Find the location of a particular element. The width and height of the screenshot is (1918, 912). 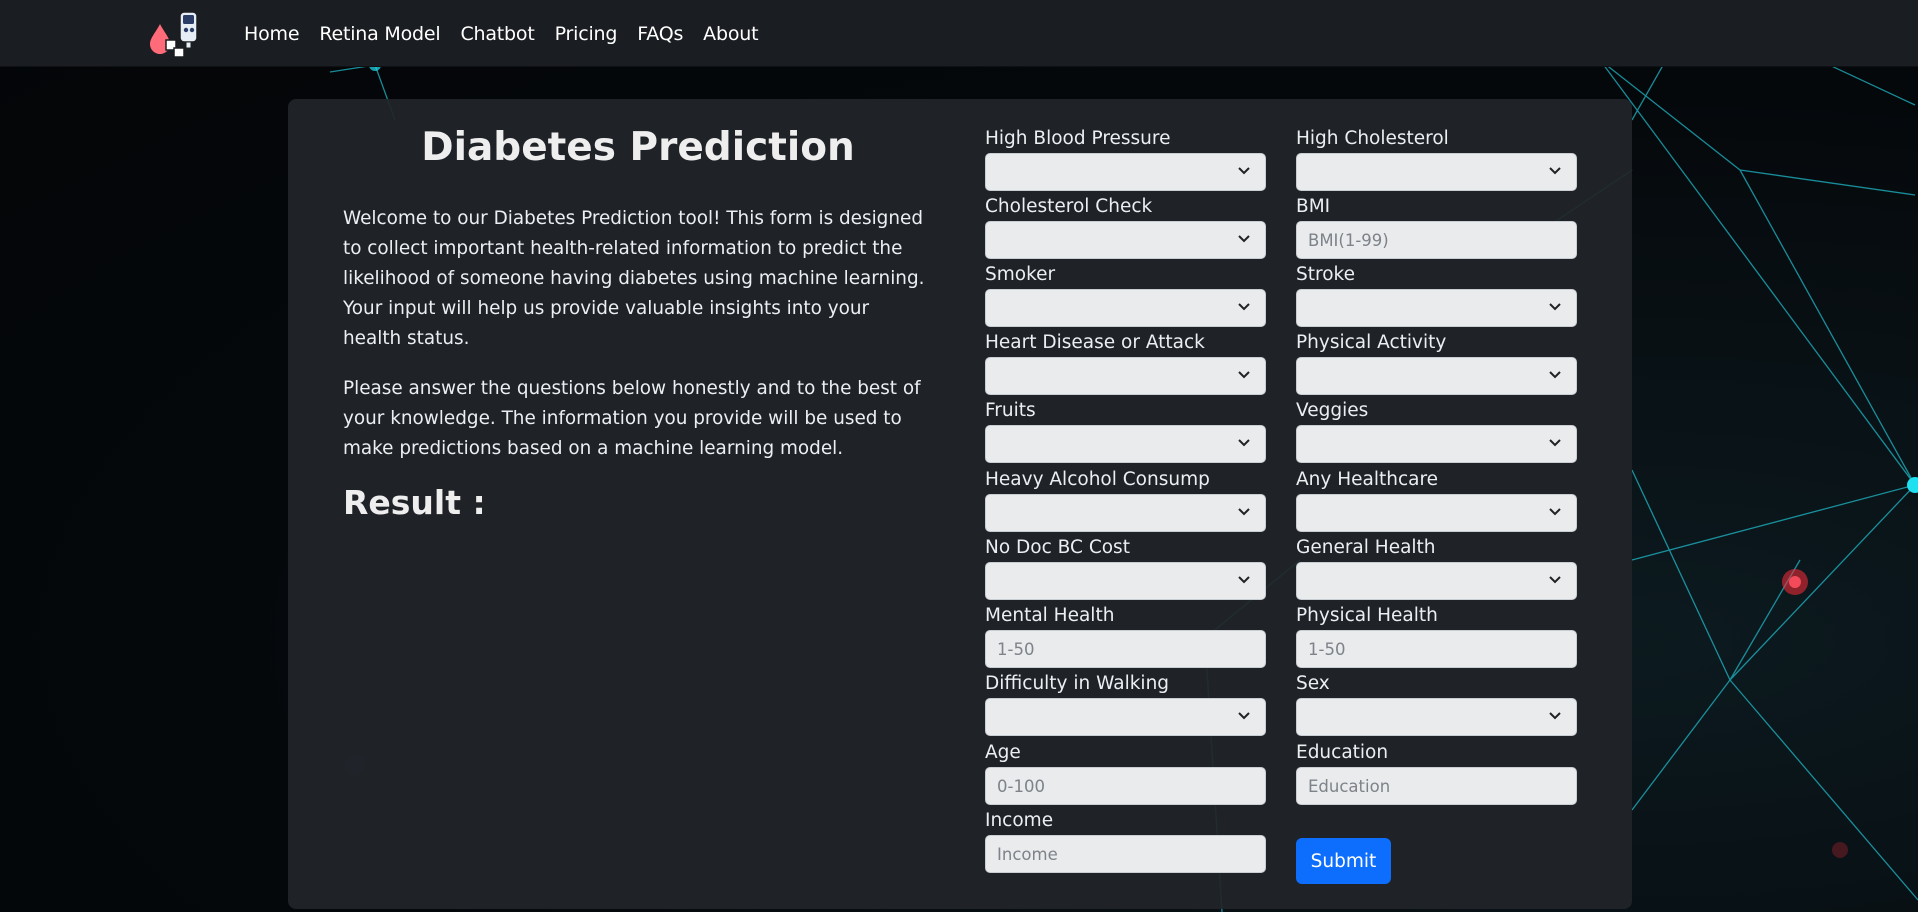

mental-health-field: Mental Health is located at coordinates (1125, 636).